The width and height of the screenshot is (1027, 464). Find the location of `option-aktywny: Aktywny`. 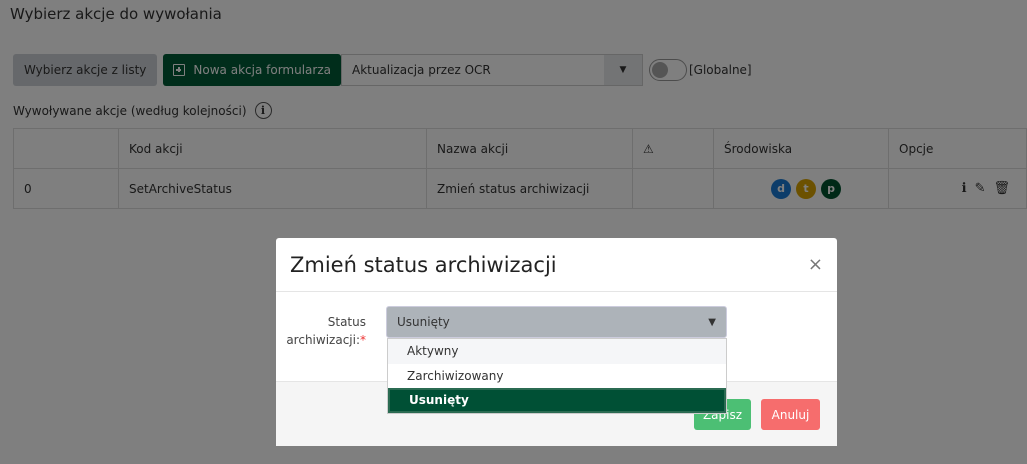

option-aktywny: Aktywny is located at coordinates (557, 351).